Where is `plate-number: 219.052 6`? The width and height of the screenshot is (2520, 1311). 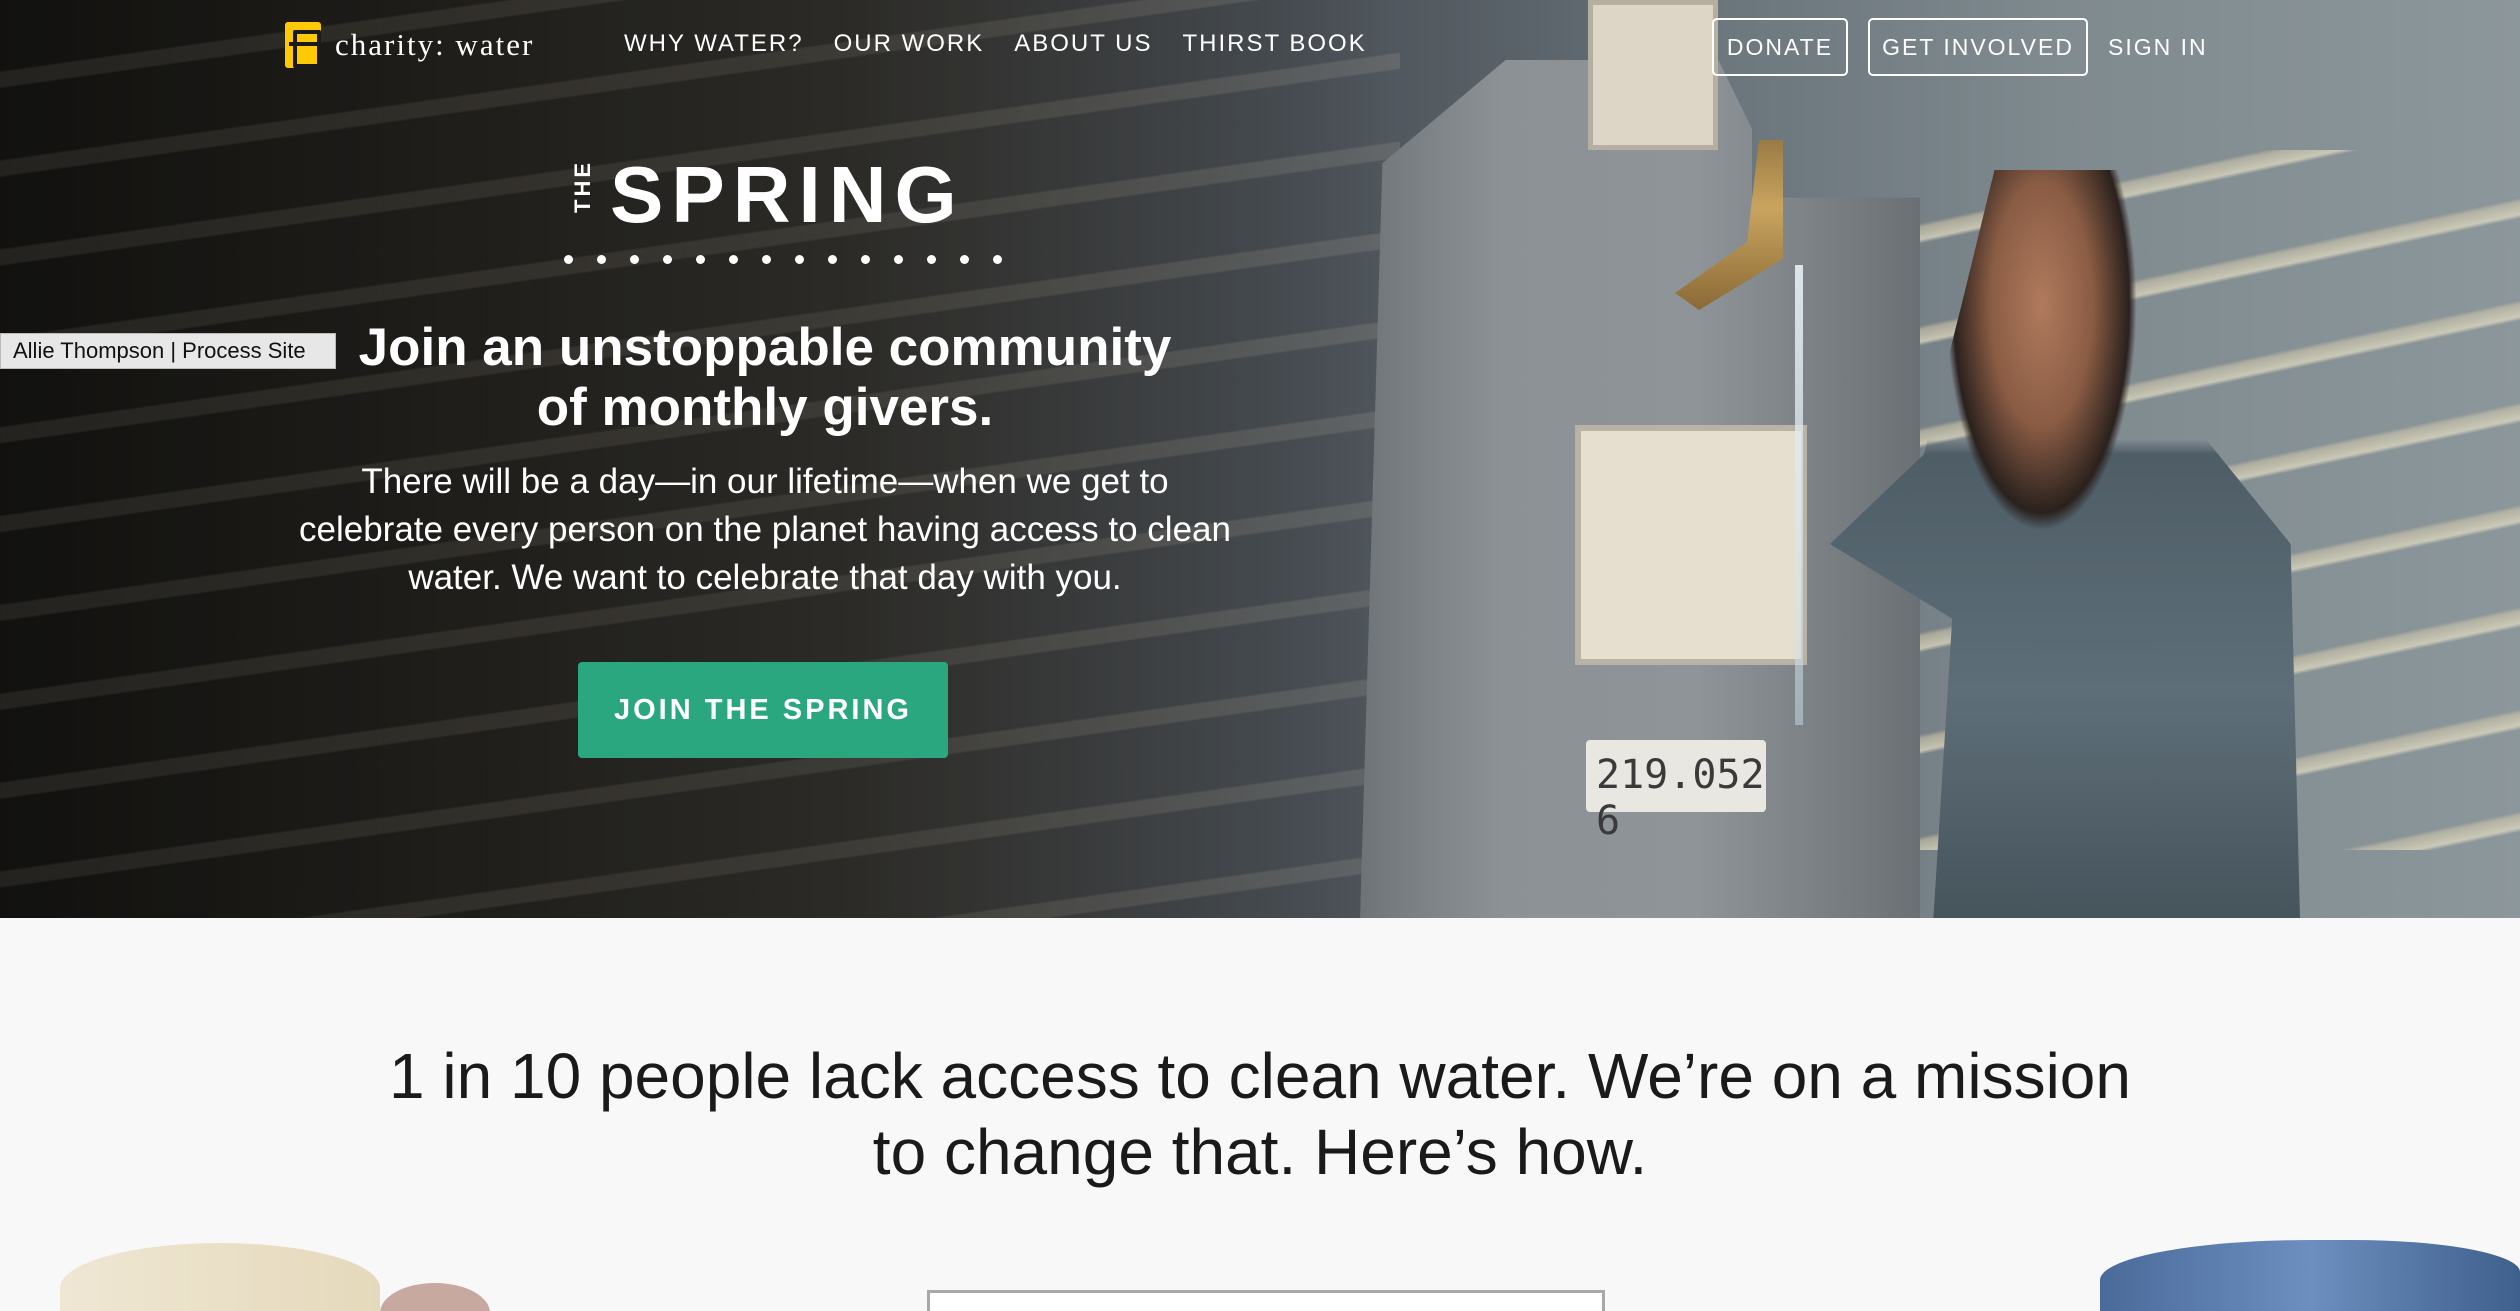 plate-number: 219.052 6 is located at coordinates (1680, 798).